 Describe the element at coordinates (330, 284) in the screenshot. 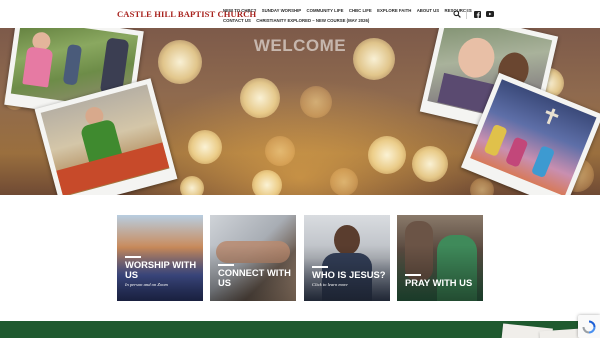

I see `card-subtitle: Click to learn more` at that location.